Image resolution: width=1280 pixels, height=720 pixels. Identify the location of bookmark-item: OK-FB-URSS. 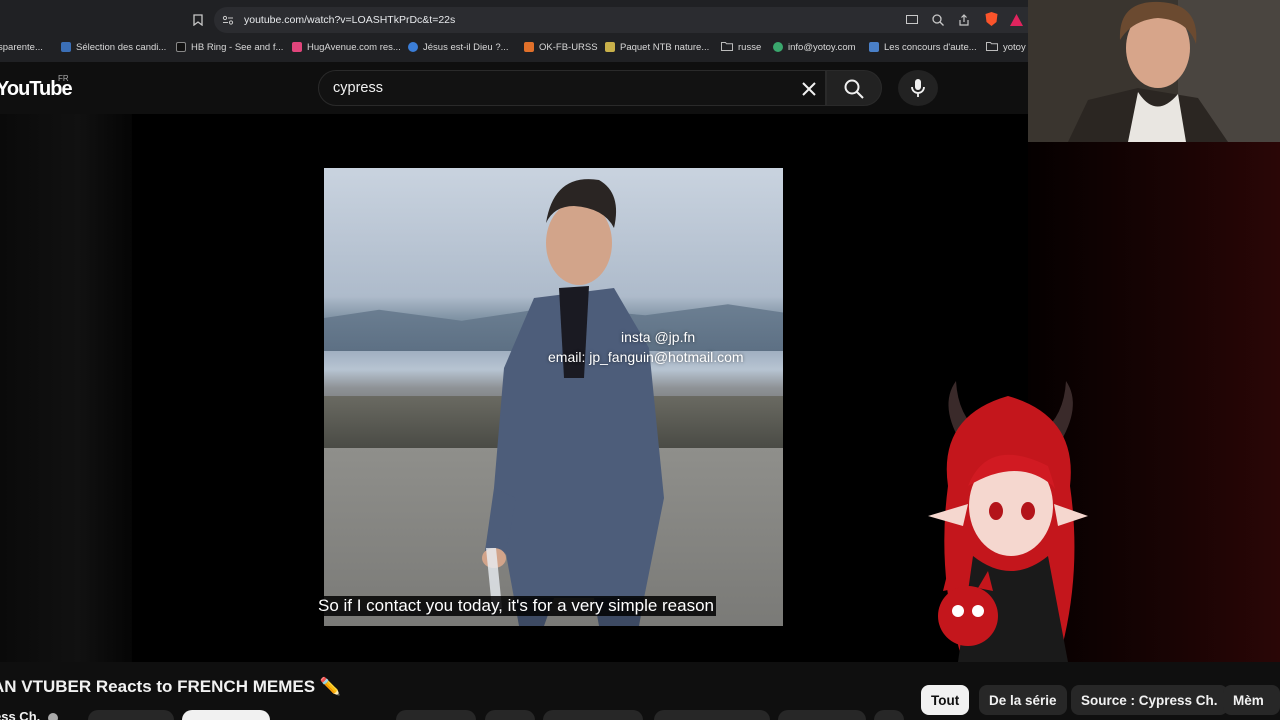
(561, 47).